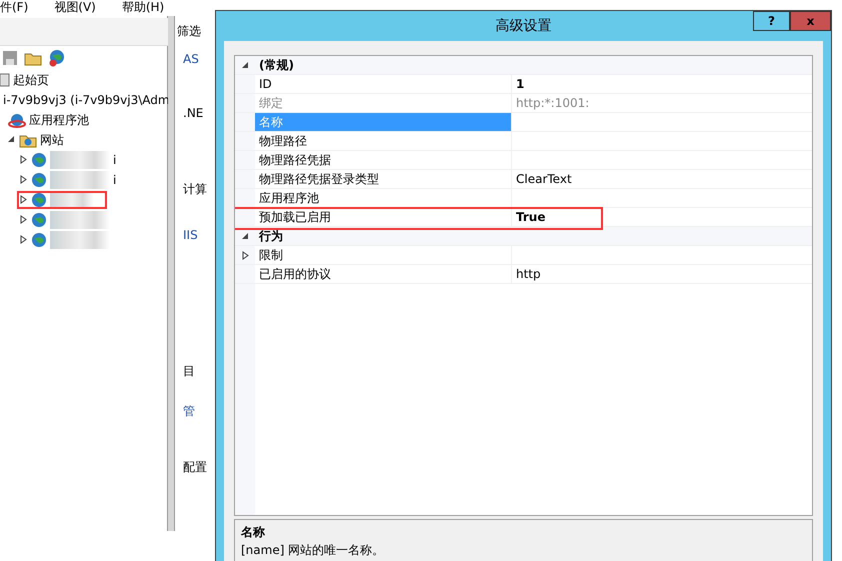 This screenshot has height=561, width=842. I want to click on help-button: ?, so click(771, 21).